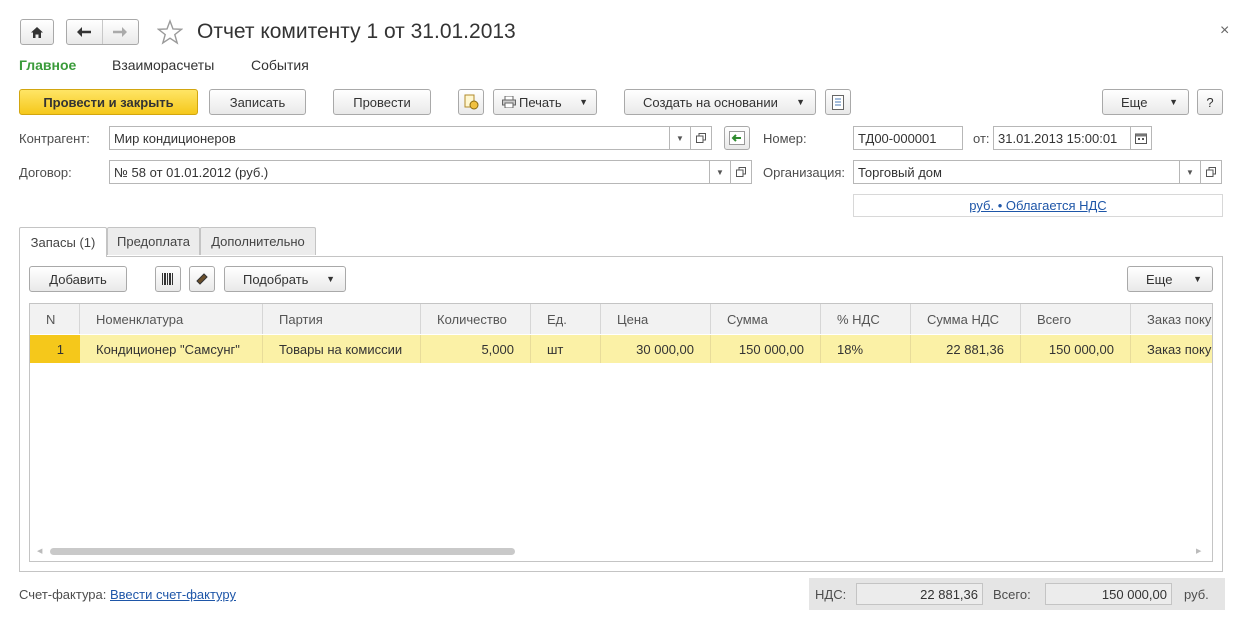  I want to click on more-button: Еще ▼, so click(1145, 102).